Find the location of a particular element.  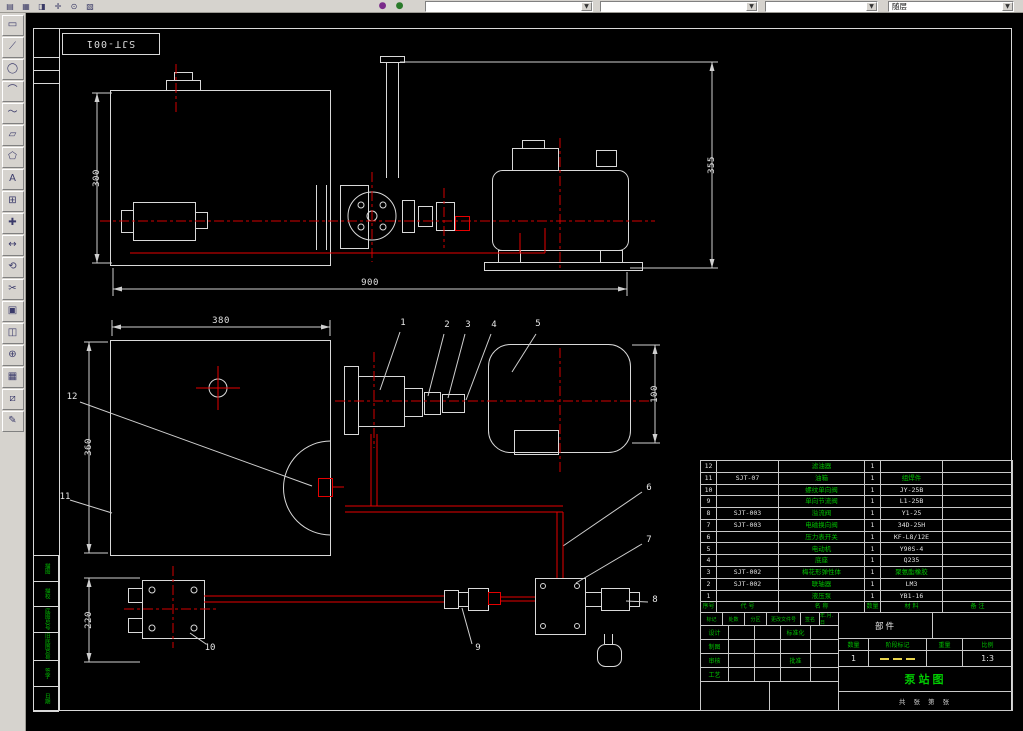

callout-6: 6 is located at coordinates (649, 488).